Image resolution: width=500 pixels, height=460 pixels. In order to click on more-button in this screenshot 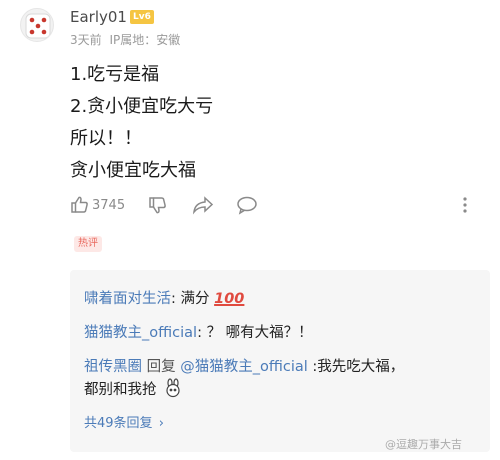, I will do `click(465, 205)`.